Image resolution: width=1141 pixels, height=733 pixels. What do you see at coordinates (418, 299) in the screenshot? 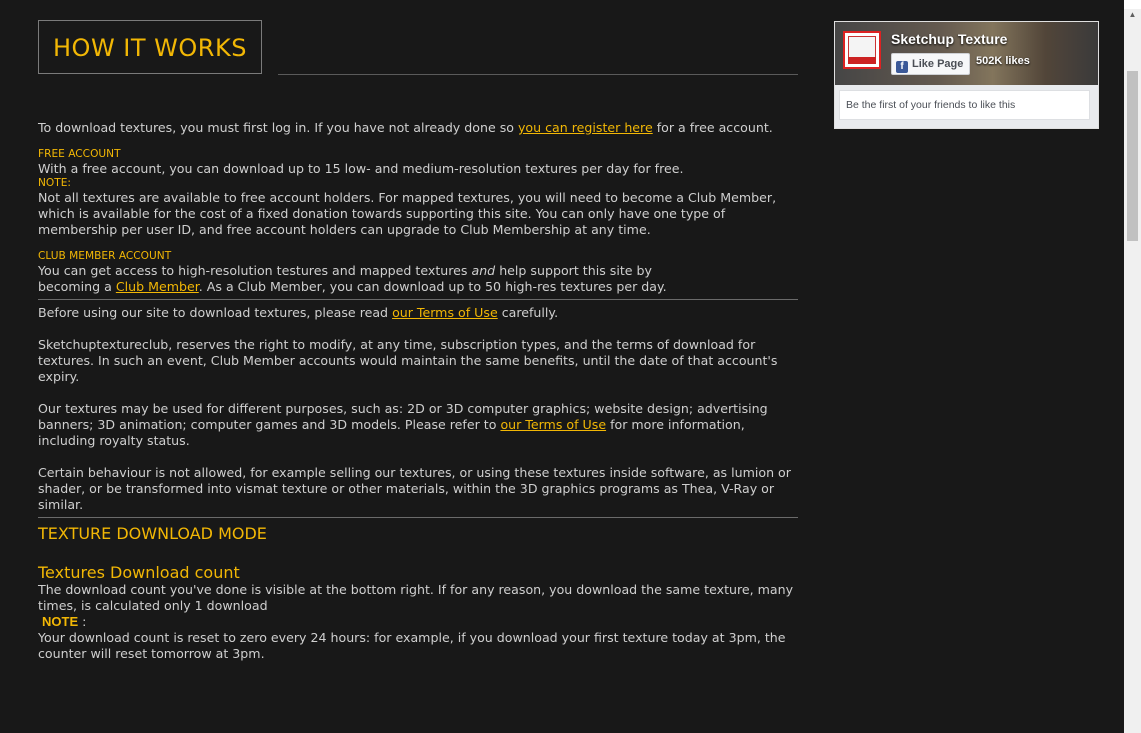
I see `section-divider` at bounding box center [418, 299].